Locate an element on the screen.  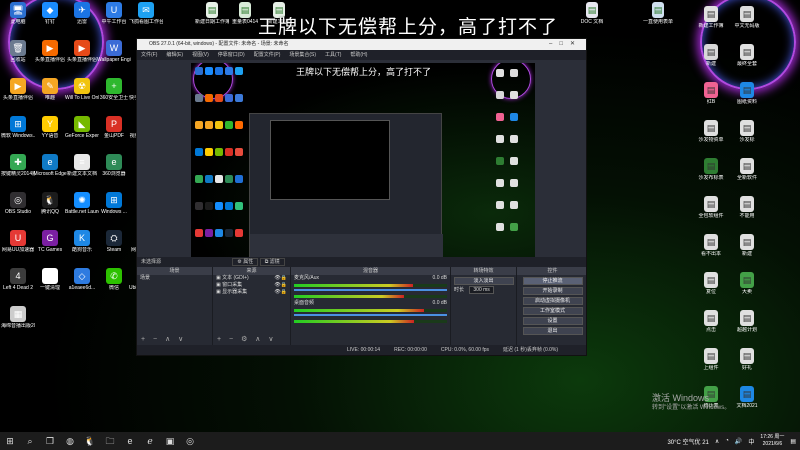
scene-item: 场景 is located at coordinates (174, 278).